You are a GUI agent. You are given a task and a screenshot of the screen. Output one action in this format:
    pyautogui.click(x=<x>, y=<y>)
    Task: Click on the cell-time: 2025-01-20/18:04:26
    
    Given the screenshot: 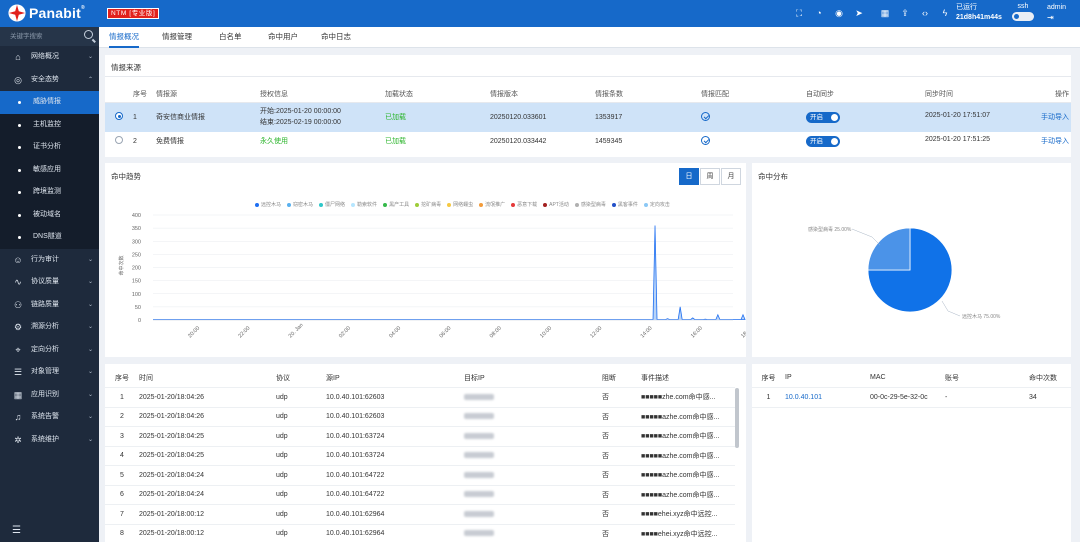 What is the action you would take?
    pyautogui.click(x=207, y=417)
    